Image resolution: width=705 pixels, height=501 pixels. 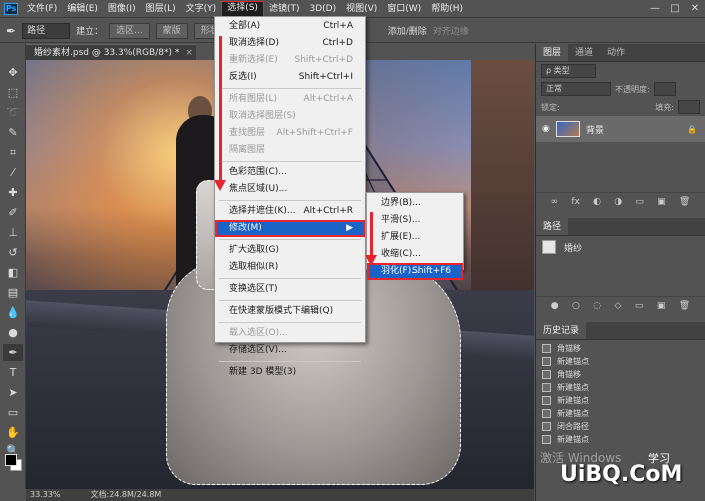 I want to click on fill-path-icon: ●, so click(x=555, y=306).